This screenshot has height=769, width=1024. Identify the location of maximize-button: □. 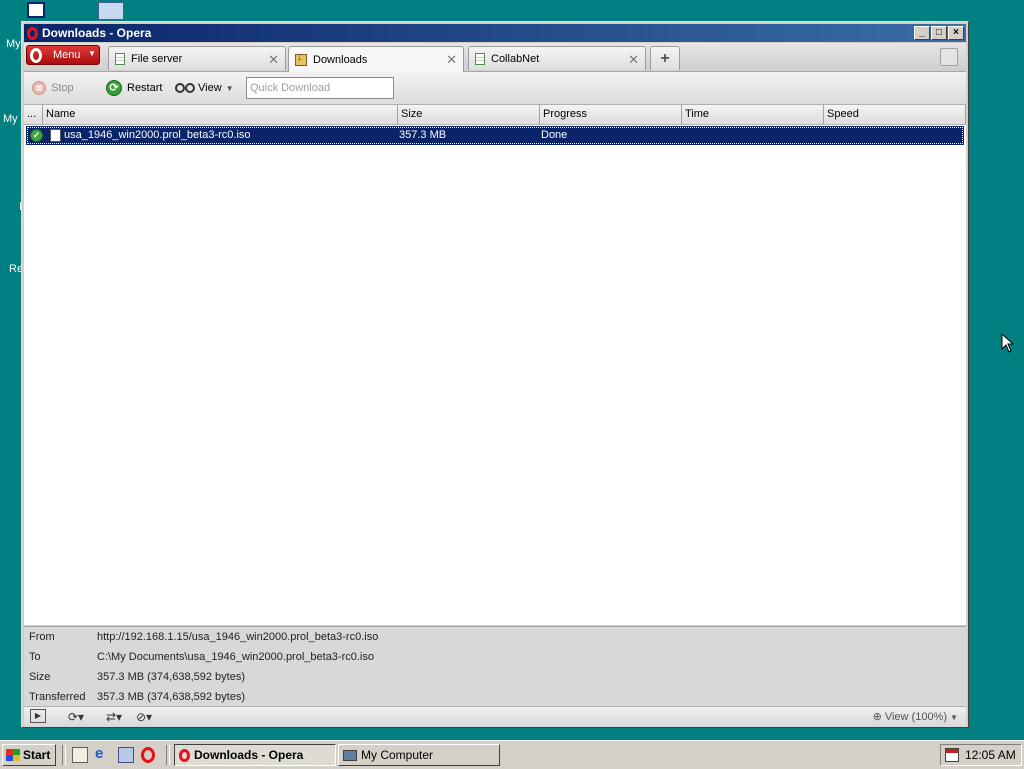
(939, 33).